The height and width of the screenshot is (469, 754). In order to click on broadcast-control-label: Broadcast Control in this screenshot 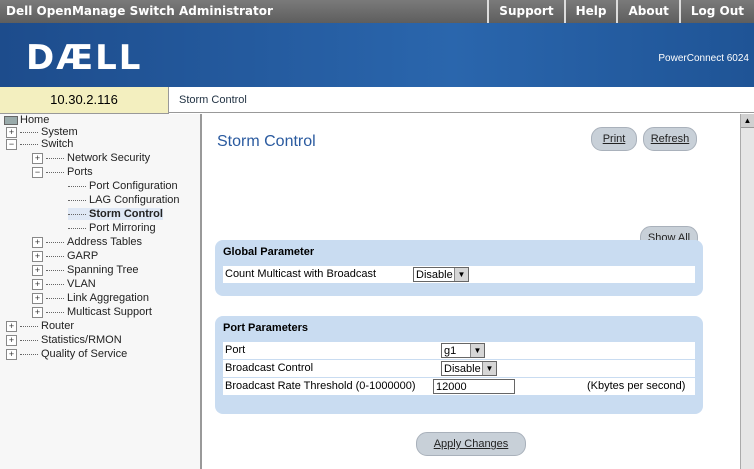, I will do `click(269, 368)`.